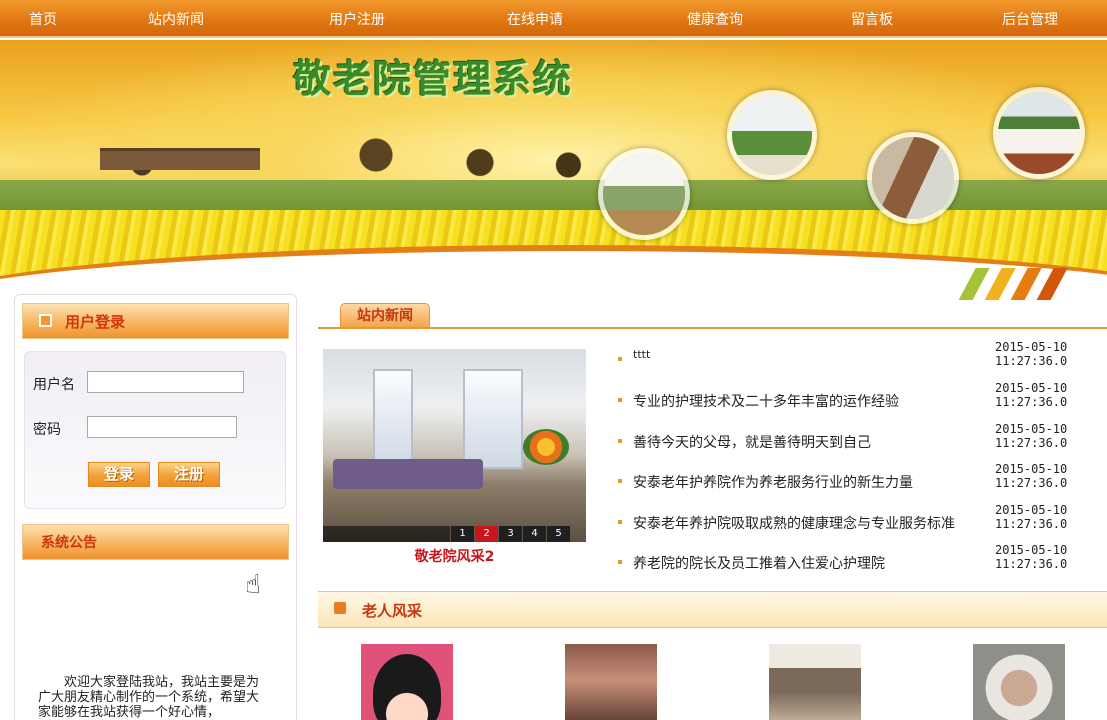  I want to click on slide-page-4: 4, so click(534, 534).